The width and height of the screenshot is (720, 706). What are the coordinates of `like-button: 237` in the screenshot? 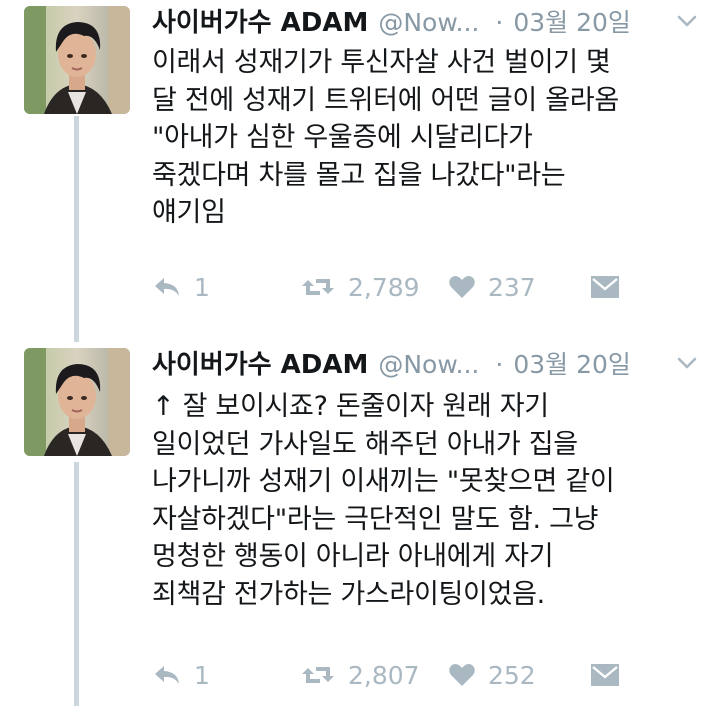 It's located at (492, 287).